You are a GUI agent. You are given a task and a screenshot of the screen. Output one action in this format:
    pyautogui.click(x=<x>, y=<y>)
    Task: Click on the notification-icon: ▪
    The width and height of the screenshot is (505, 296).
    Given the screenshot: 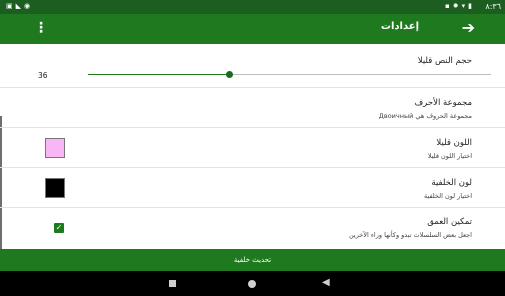 What is the action you would take?
    pyautogui.click(x=449, y=6)
    